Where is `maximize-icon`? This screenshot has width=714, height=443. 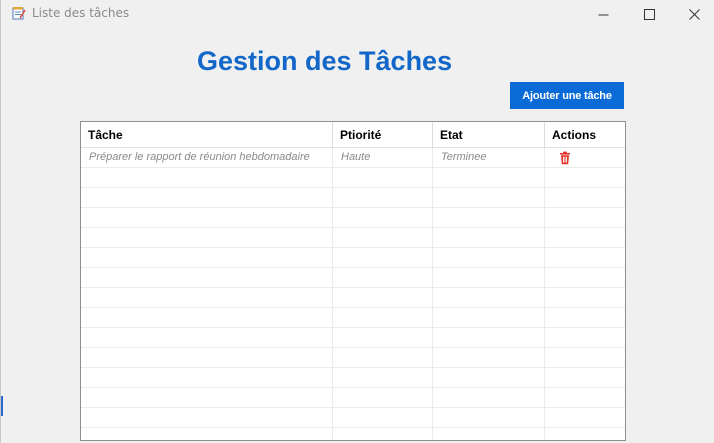 maximize-icon is located at coordinates (649, 14).